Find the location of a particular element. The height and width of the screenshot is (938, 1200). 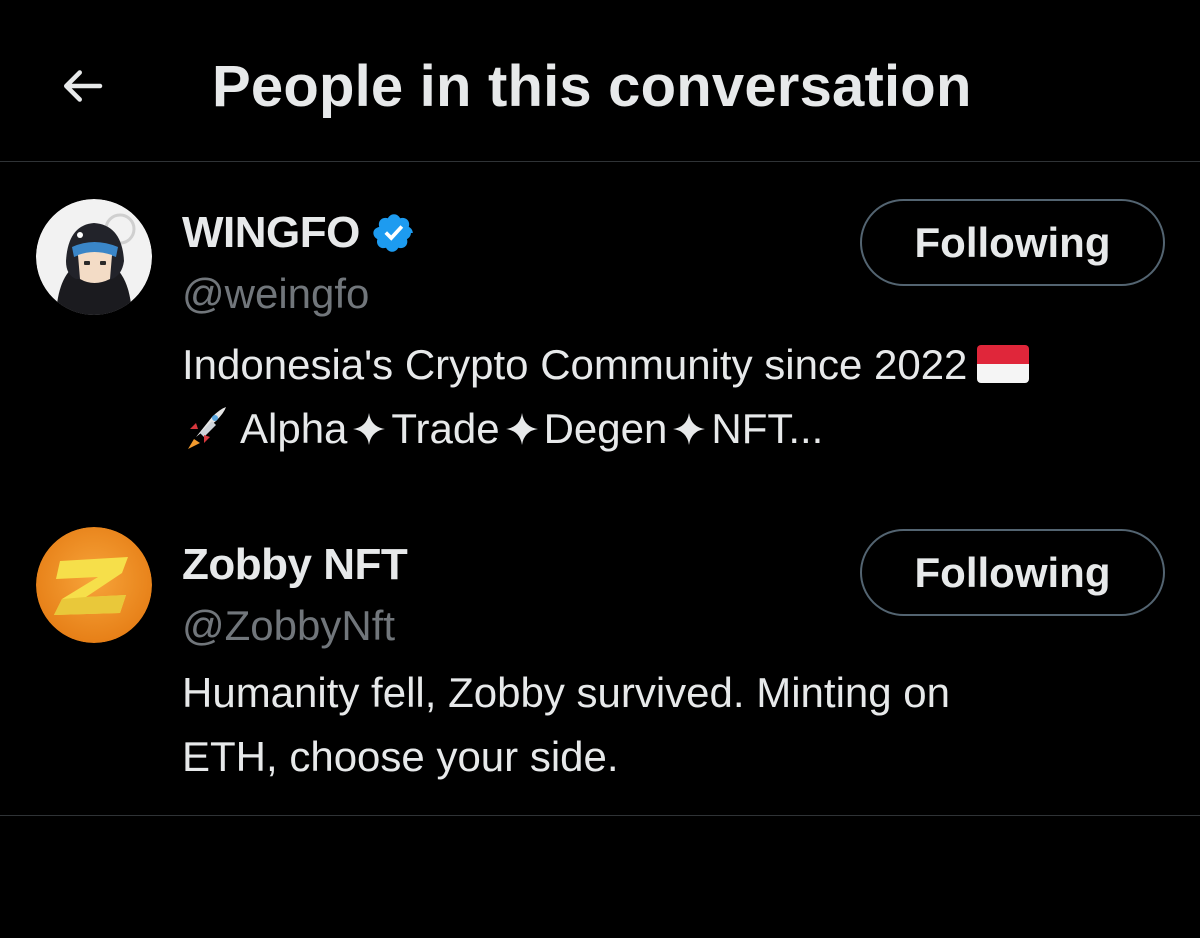

indonesia-flag-icon is located at coordinates (1003, 364).